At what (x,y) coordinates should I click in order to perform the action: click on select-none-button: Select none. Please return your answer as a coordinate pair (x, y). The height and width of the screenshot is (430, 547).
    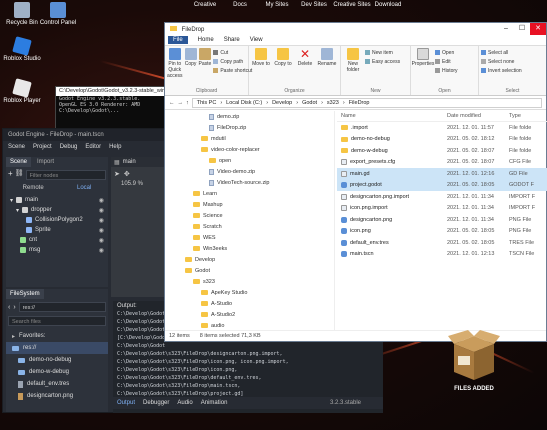
    Looking at the image, I should click on (501, 61).